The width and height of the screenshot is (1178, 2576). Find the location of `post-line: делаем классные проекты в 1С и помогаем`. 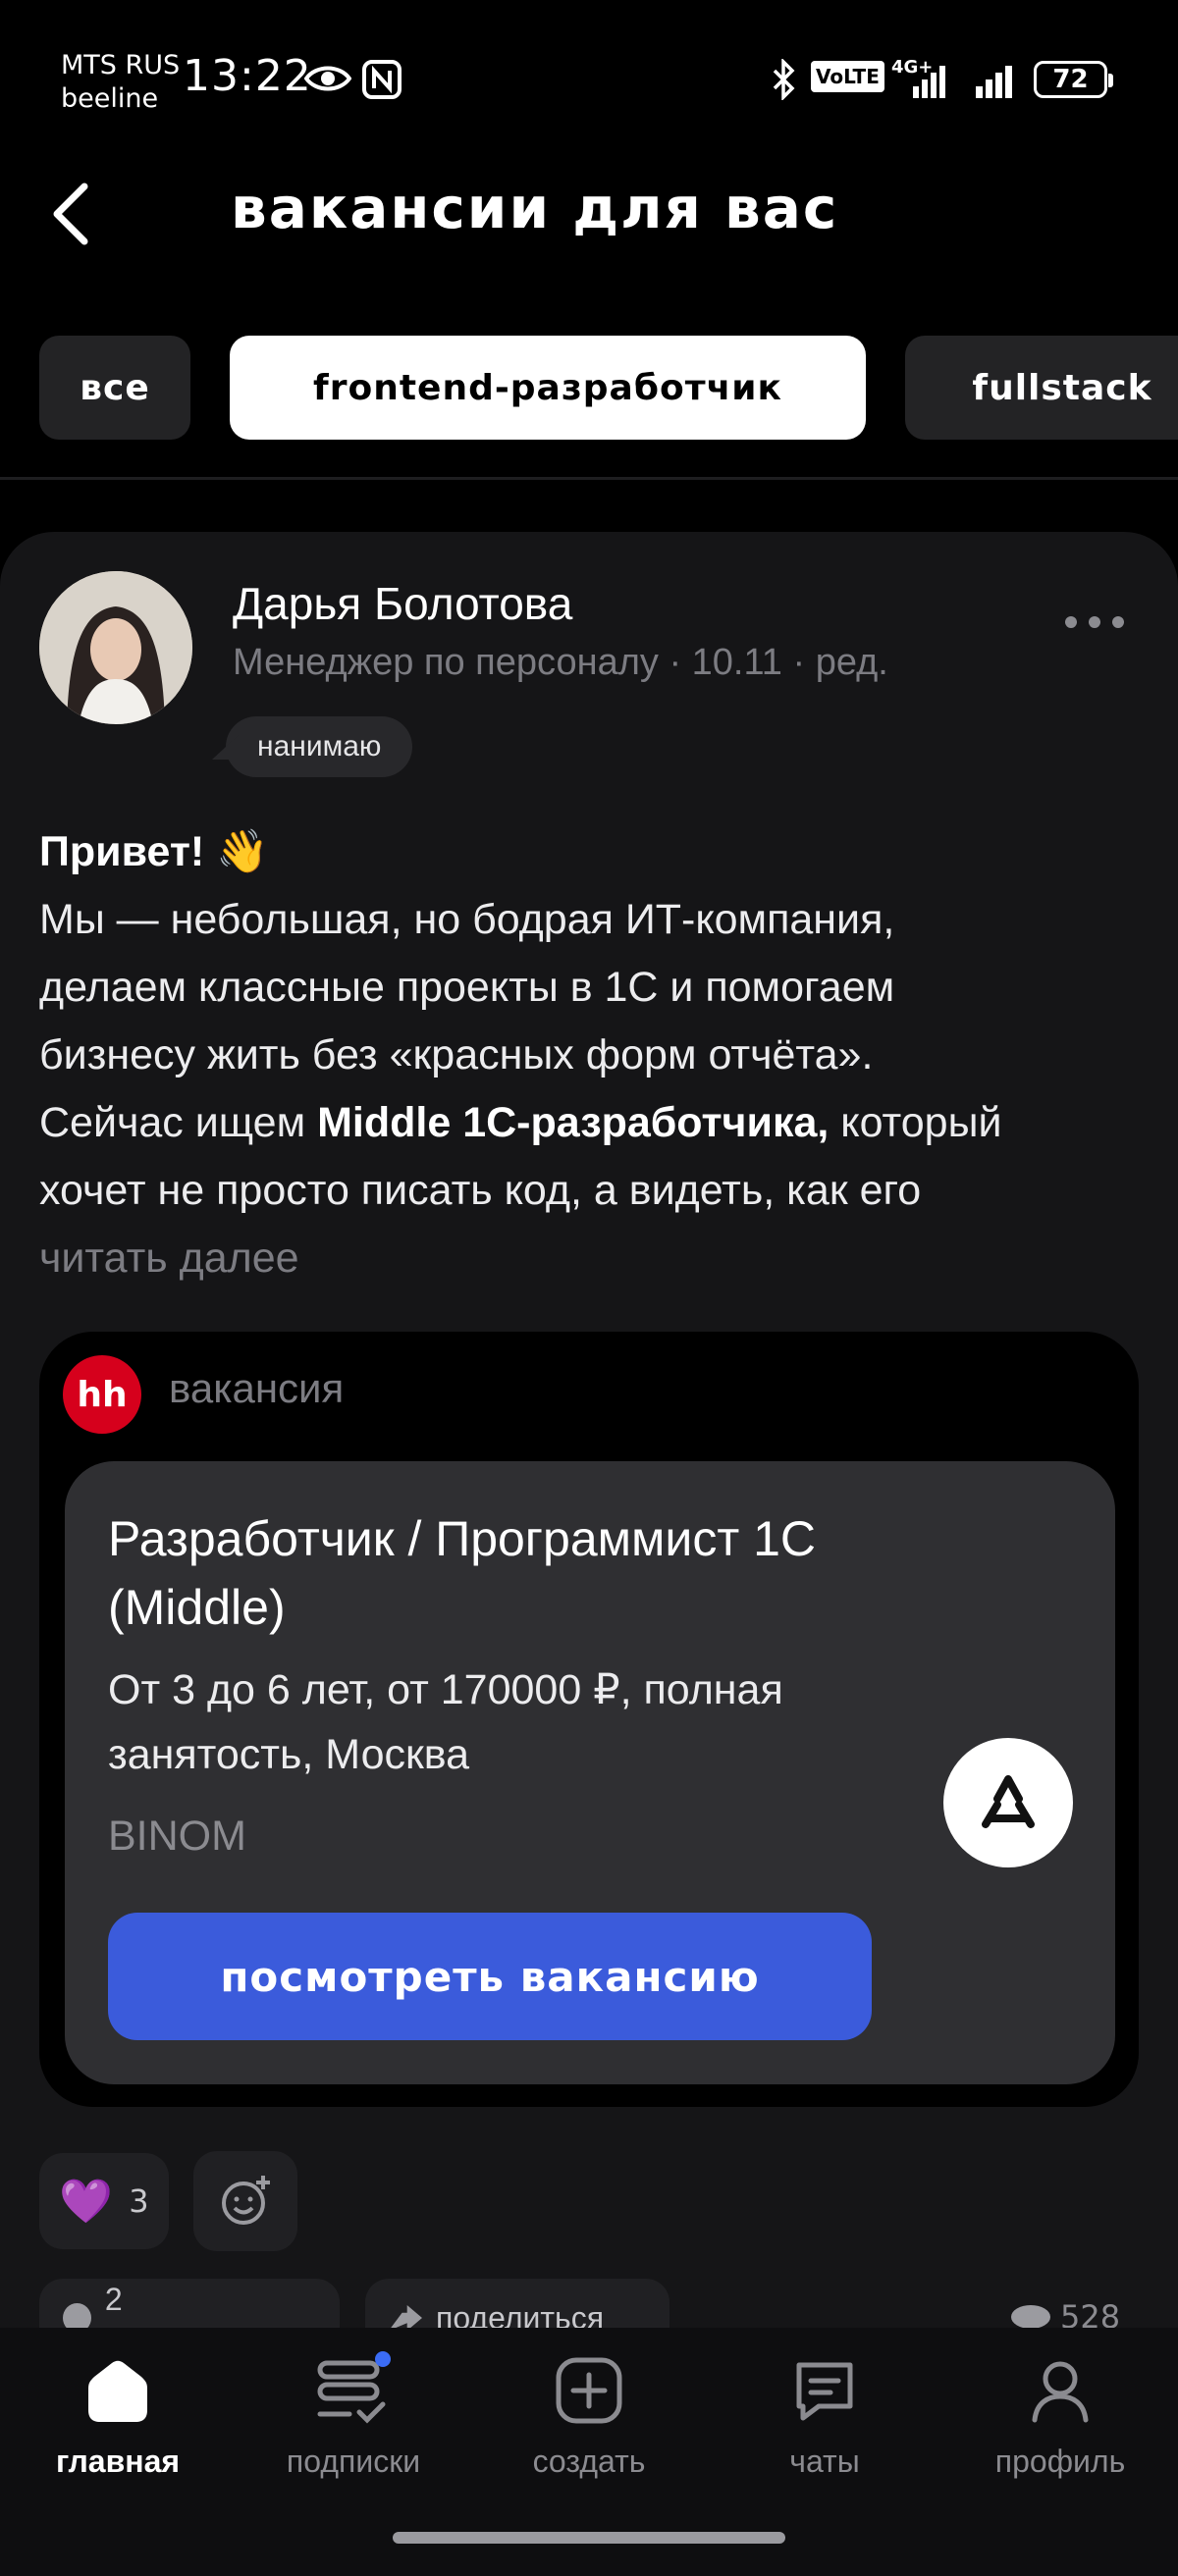

post-line: делаем классные проекты в 1С и помогаем is located at coordinates (467, 987).